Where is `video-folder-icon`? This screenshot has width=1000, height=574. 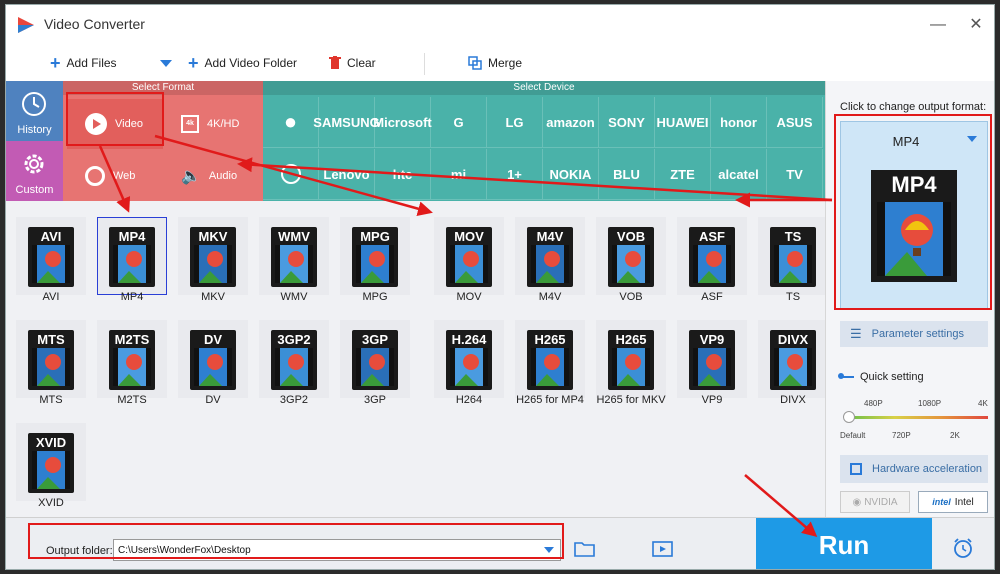
video-folder-icon is located at coordinates (663, 549).